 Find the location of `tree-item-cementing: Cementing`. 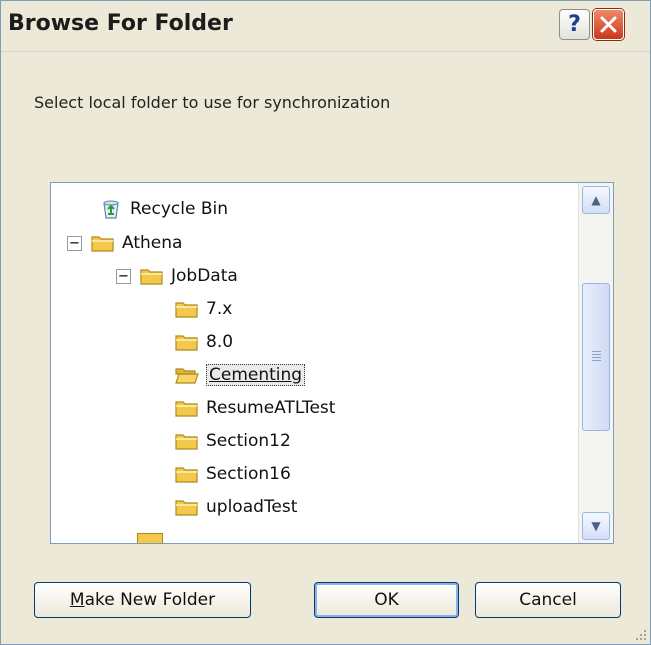

tree-item-cementing: Cementing is located at coordinates (240, 375).